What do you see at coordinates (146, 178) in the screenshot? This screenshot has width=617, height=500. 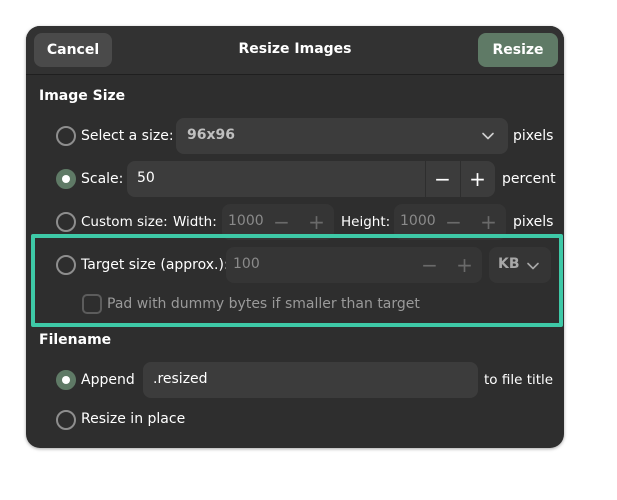 I see `scale-input: 50` at bounding box center [146, 178].